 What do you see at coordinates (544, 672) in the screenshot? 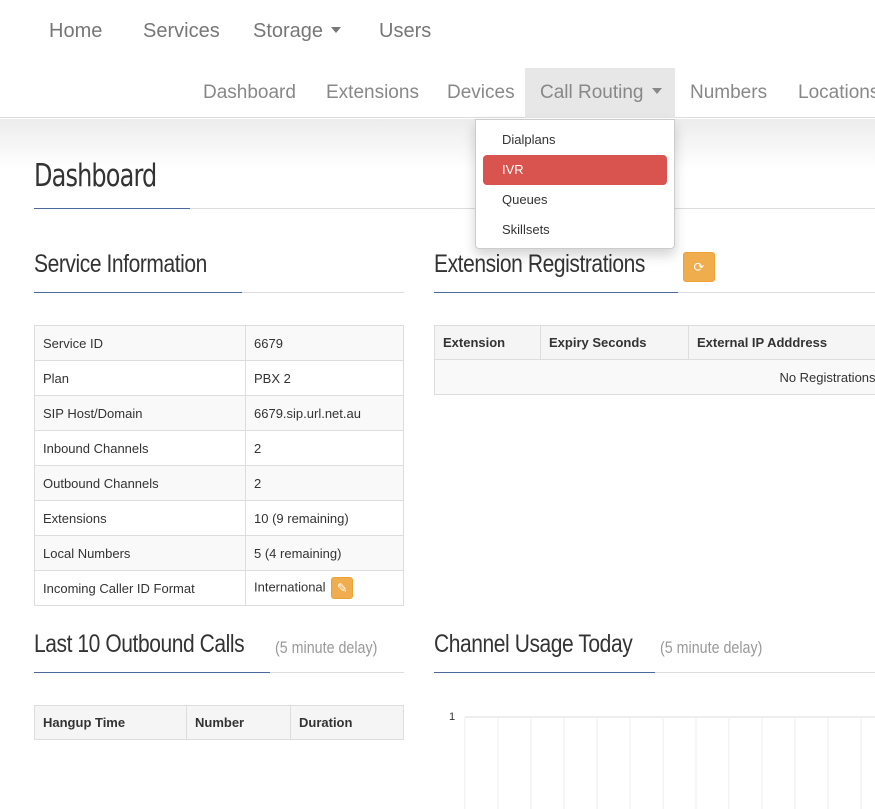
I see `channel-usage-underline` at bounding box center [544, 672].